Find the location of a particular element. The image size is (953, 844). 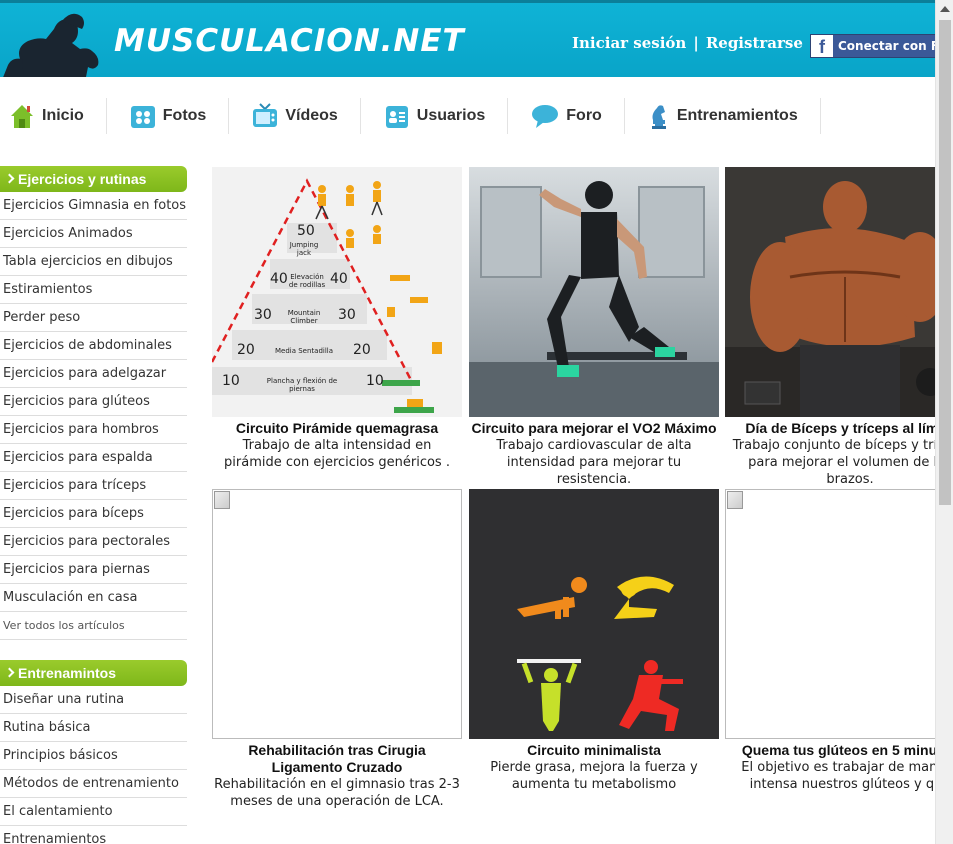

nav-item-usuarios: Usuarios is located at coordinates (435, 116).